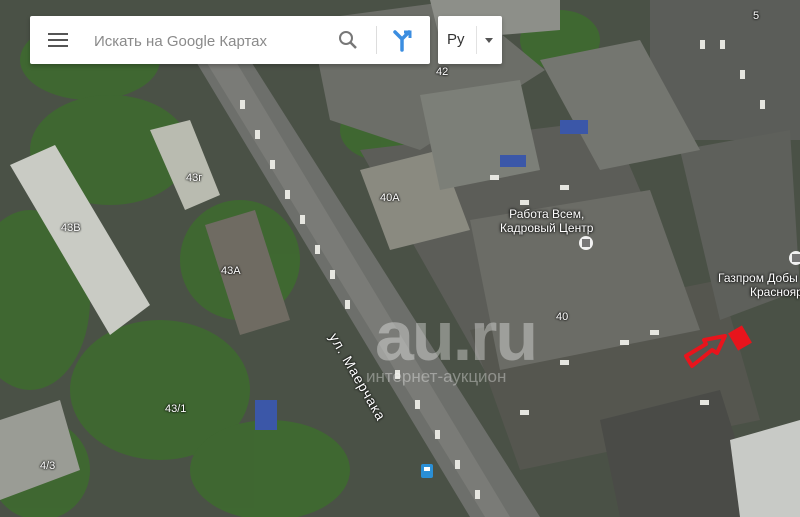 The width and height of the screenshot is (800, 517). What do you see at coordinates (231, 271) in the screenshot?
I see `building-label: 43А` at bounding box center [231, 271].